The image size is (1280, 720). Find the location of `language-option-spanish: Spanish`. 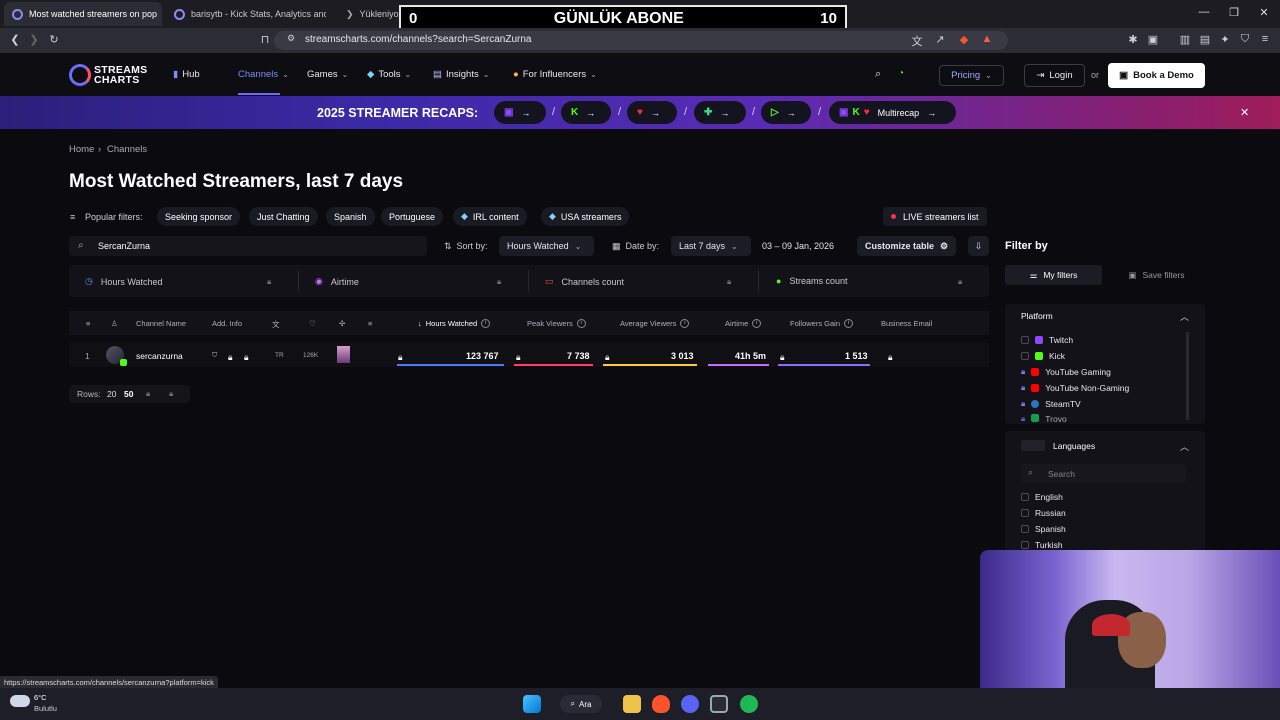

language-option-spanish: Spanish is located at coordinates (1043, 529).